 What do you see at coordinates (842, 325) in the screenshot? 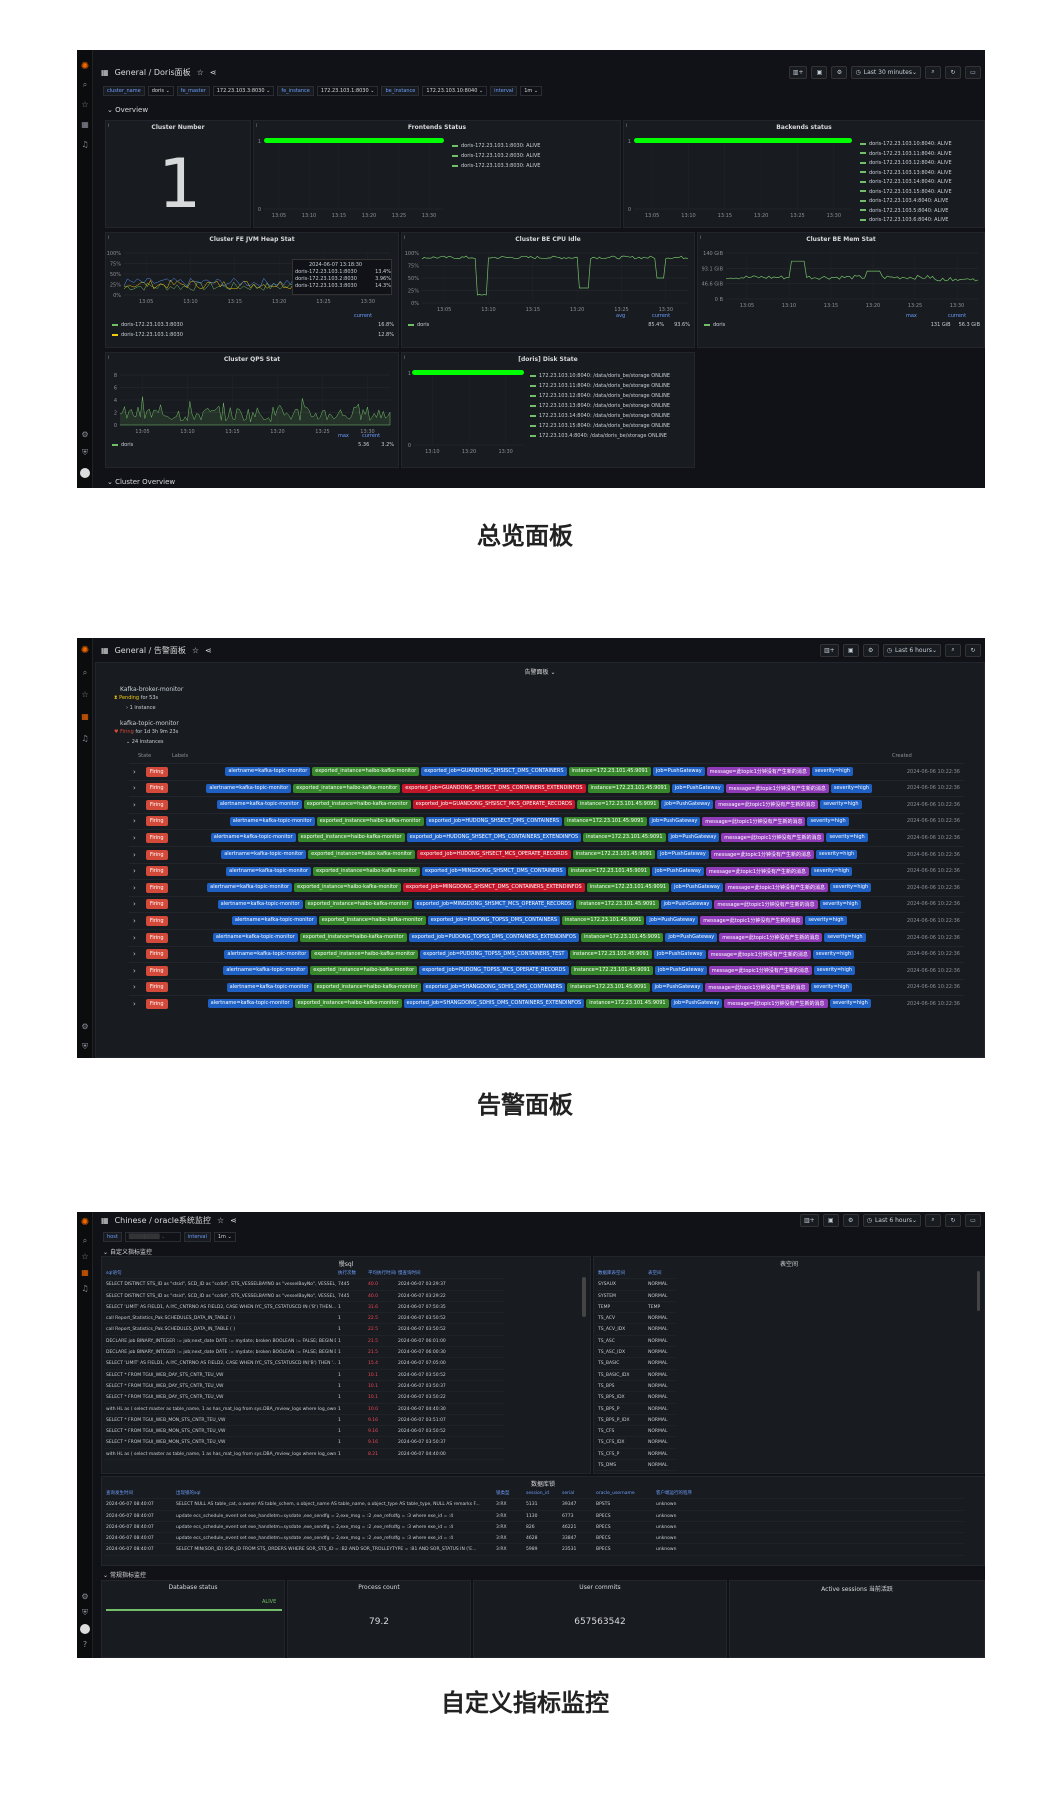
I see `legend-item: doris 56.3 GiB 131 GiB` at bounding box center [842, 325].